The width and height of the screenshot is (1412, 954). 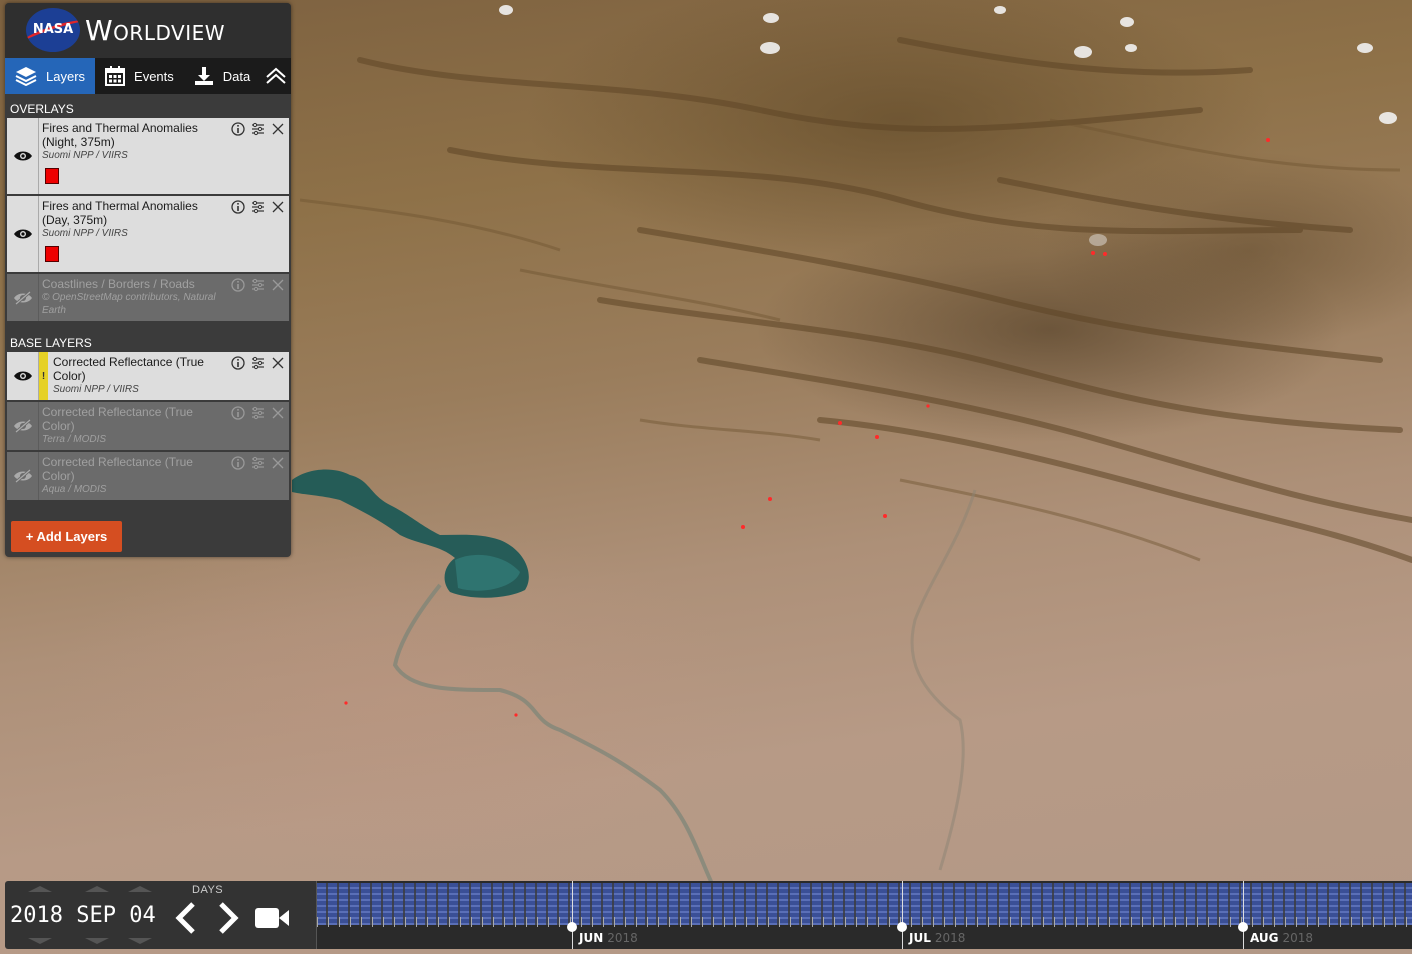 I want to click on previous-day-icon, so click(x=186, y=918).